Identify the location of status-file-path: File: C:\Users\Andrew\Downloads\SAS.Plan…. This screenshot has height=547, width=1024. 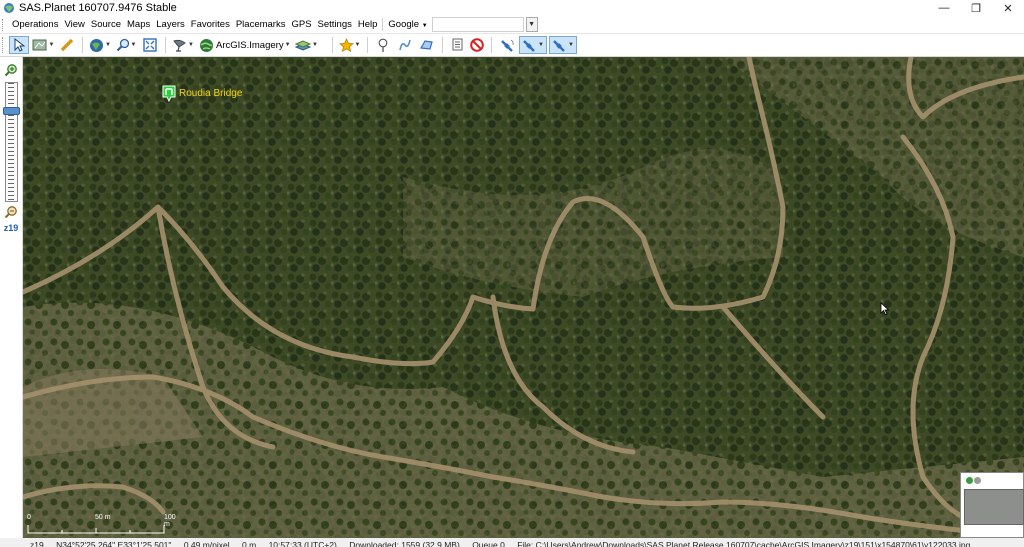
(744, 543).